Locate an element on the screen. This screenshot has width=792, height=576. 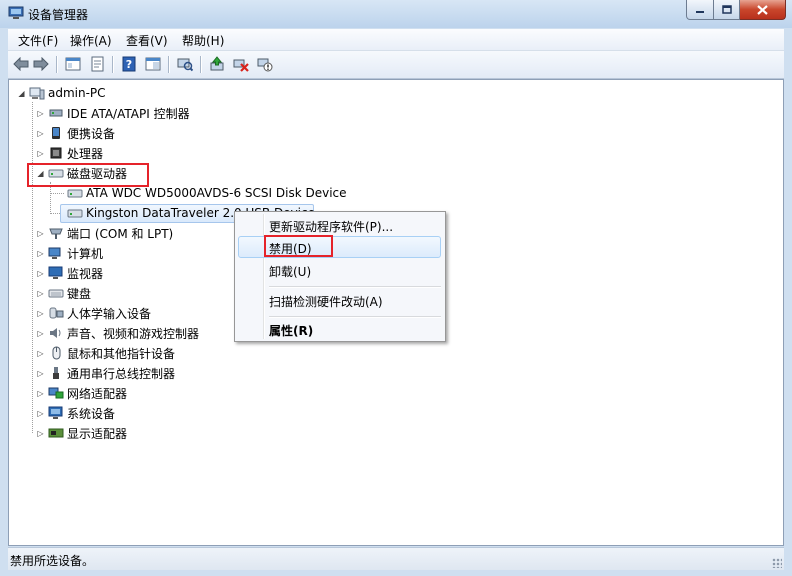
device-manager-icon is located at coordinates (16, 12).